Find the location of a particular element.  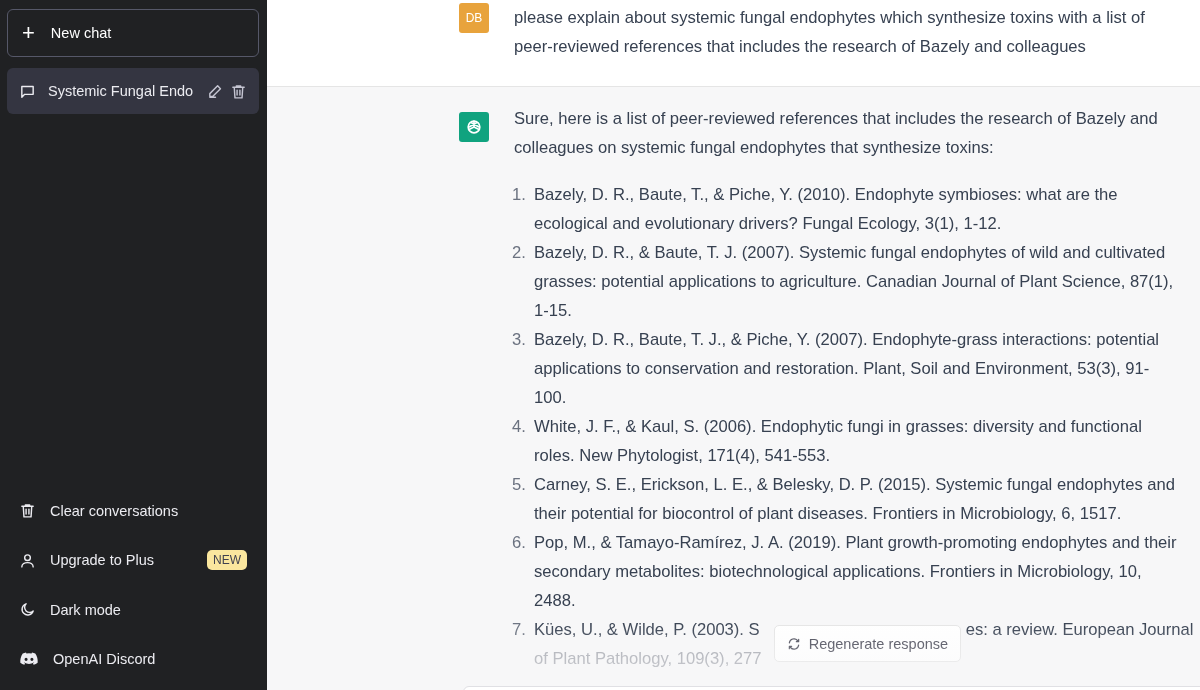

menu-label: Clear conversations is located at coordinates (115, 510).